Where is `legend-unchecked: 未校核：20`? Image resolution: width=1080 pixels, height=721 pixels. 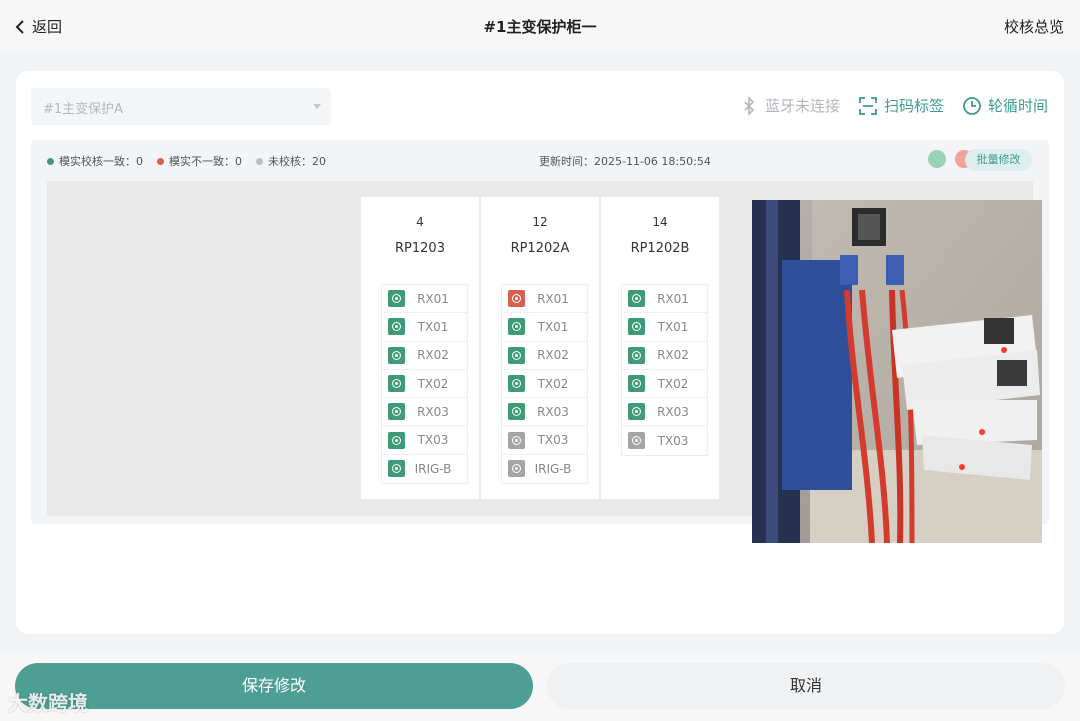 legend-unchecked: 未校核：20 is located at coordinates (291, 161).